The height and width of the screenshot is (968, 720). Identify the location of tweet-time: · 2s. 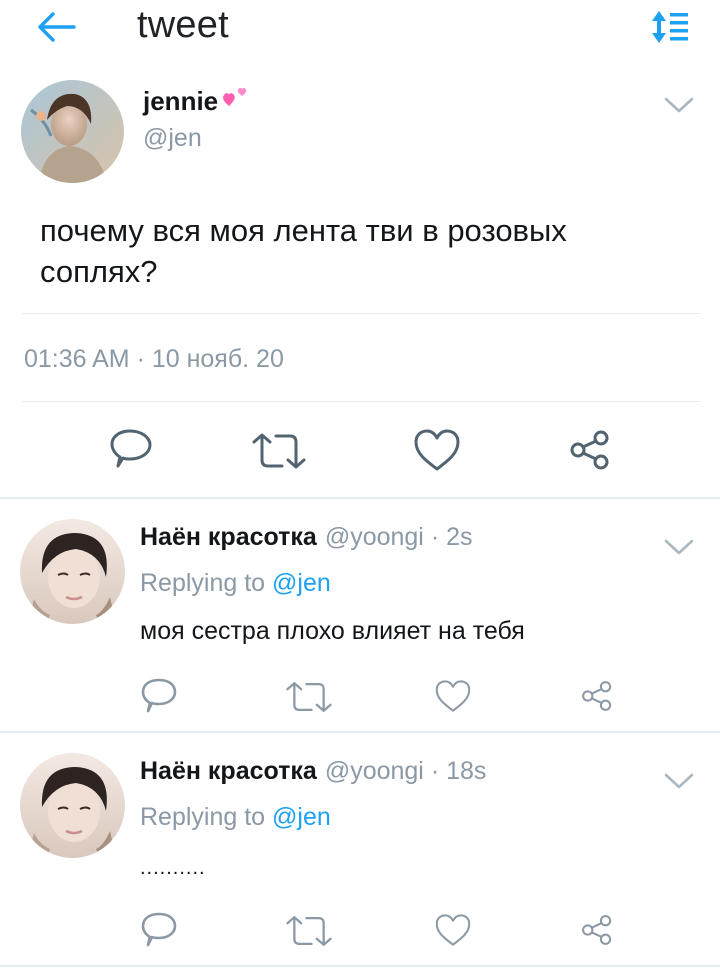
(448, 537).